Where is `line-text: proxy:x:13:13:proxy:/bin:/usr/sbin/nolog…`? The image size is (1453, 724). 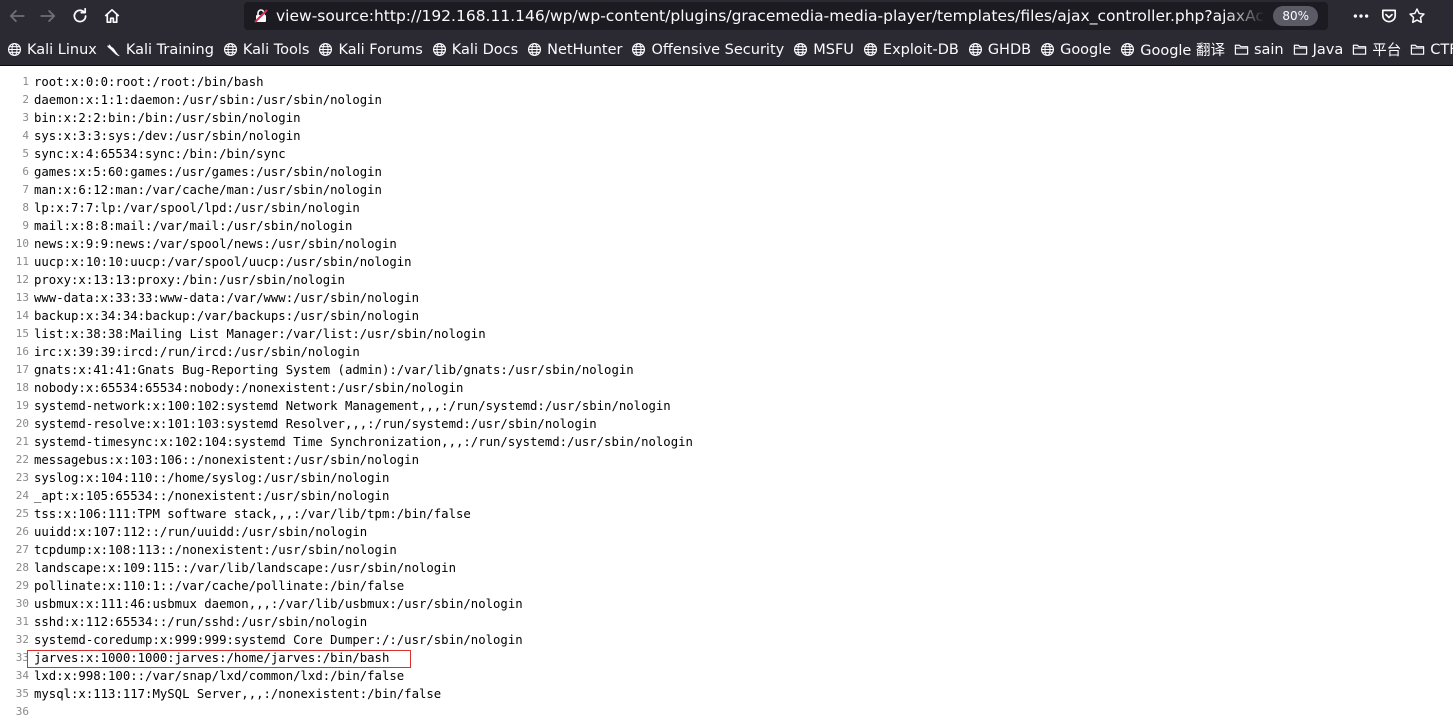
line-text: proxy:x:13:13:proxy:/bin:/usr/sbin/nolog… is located at coordinates (189, 280).